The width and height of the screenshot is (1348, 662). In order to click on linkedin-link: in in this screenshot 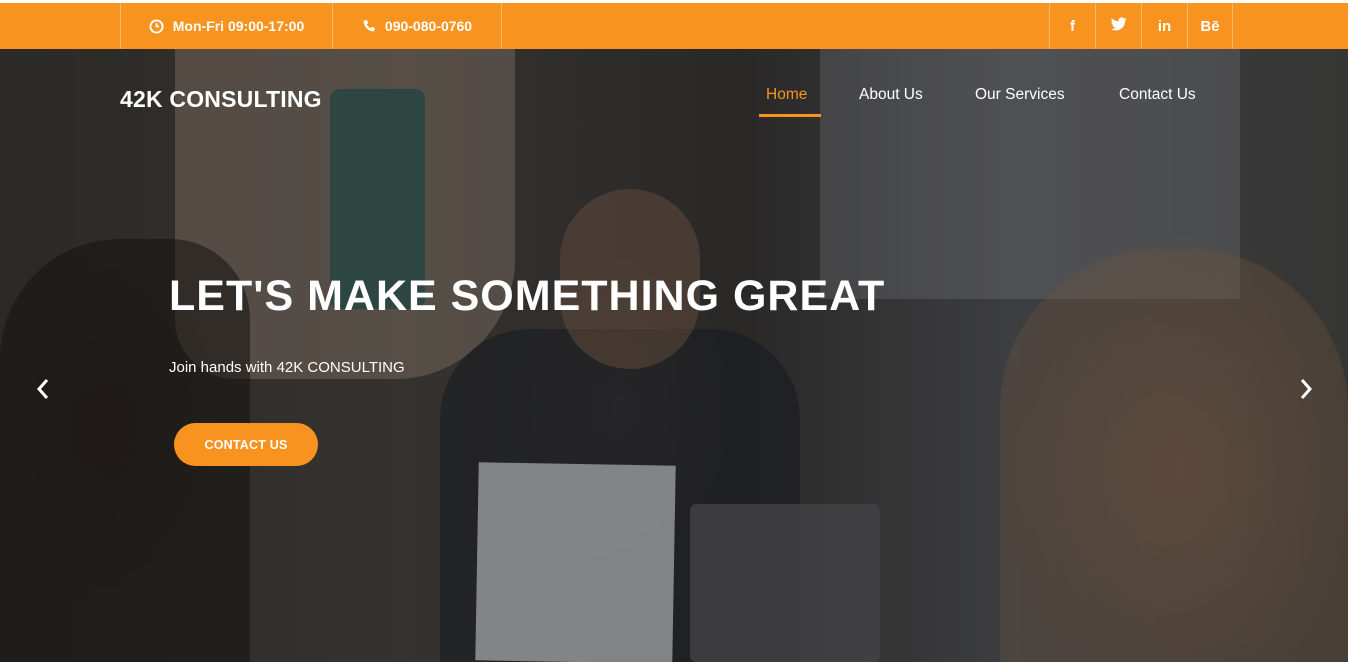, I will do `click(1164, 26)`.